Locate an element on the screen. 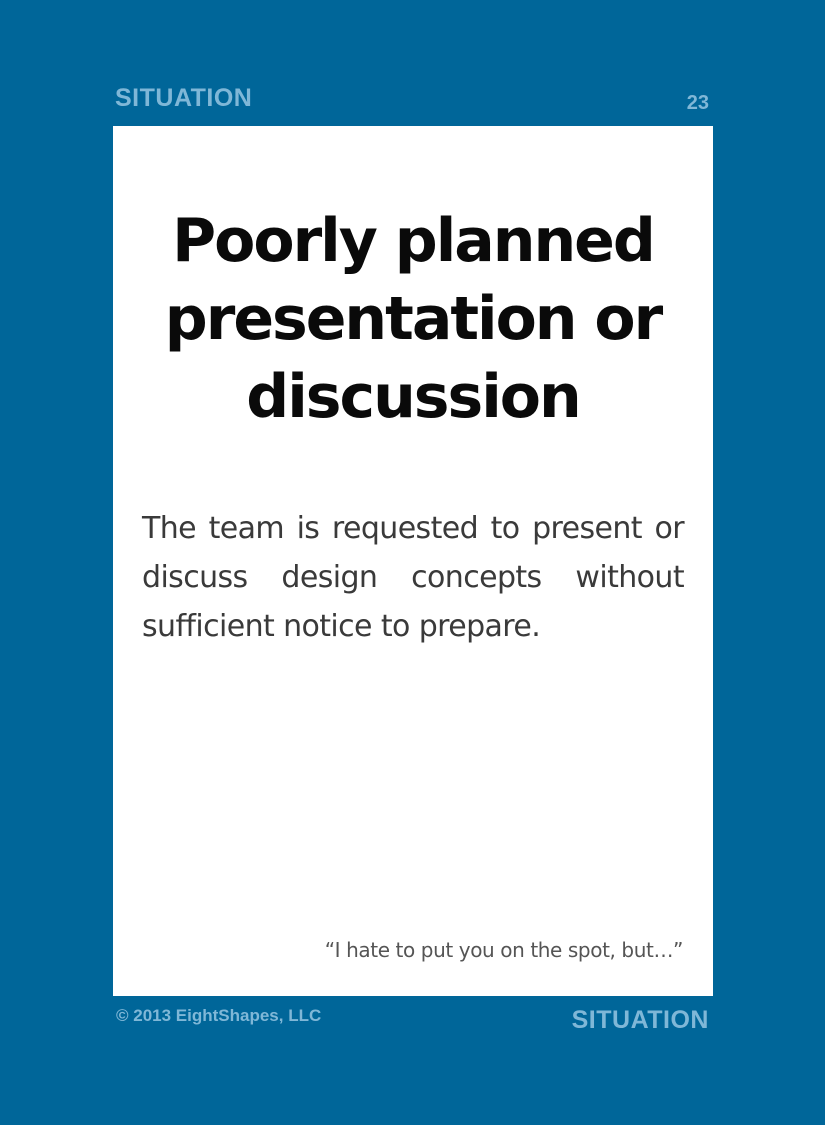 The image size is (825, 1125). category-label-top: SITUATION is located at coordinates (184, 98).